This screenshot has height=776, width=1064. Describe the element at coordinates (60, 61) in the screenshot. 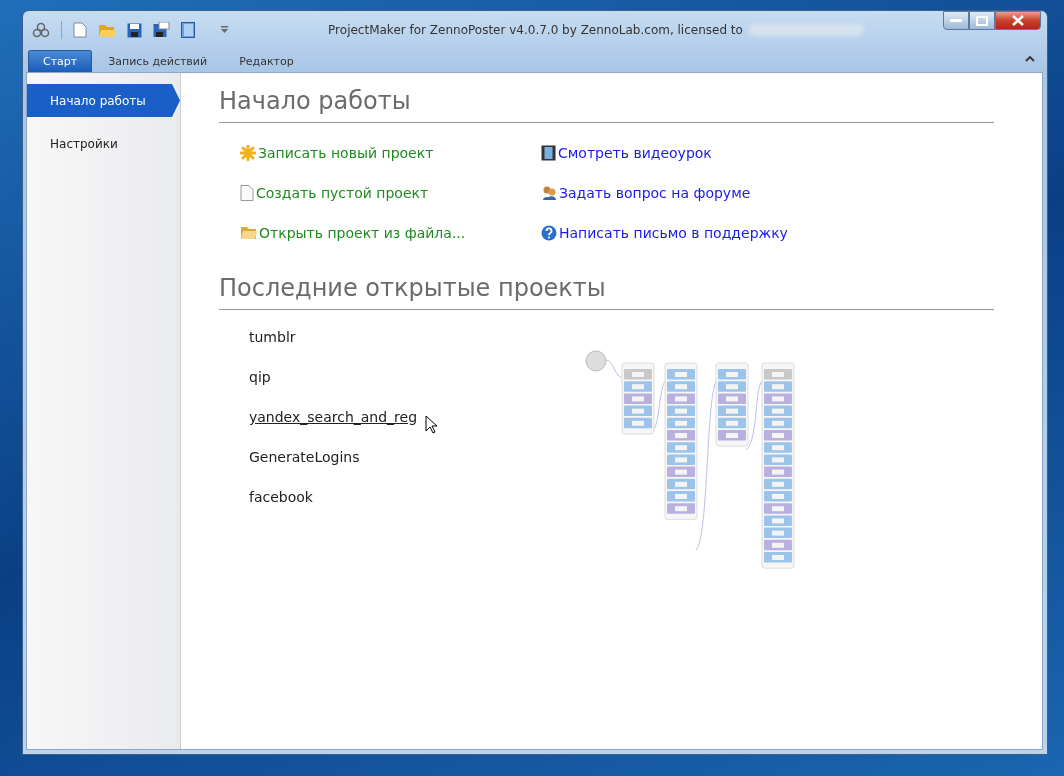

I see `ribbon-tab: Старт` at that location.